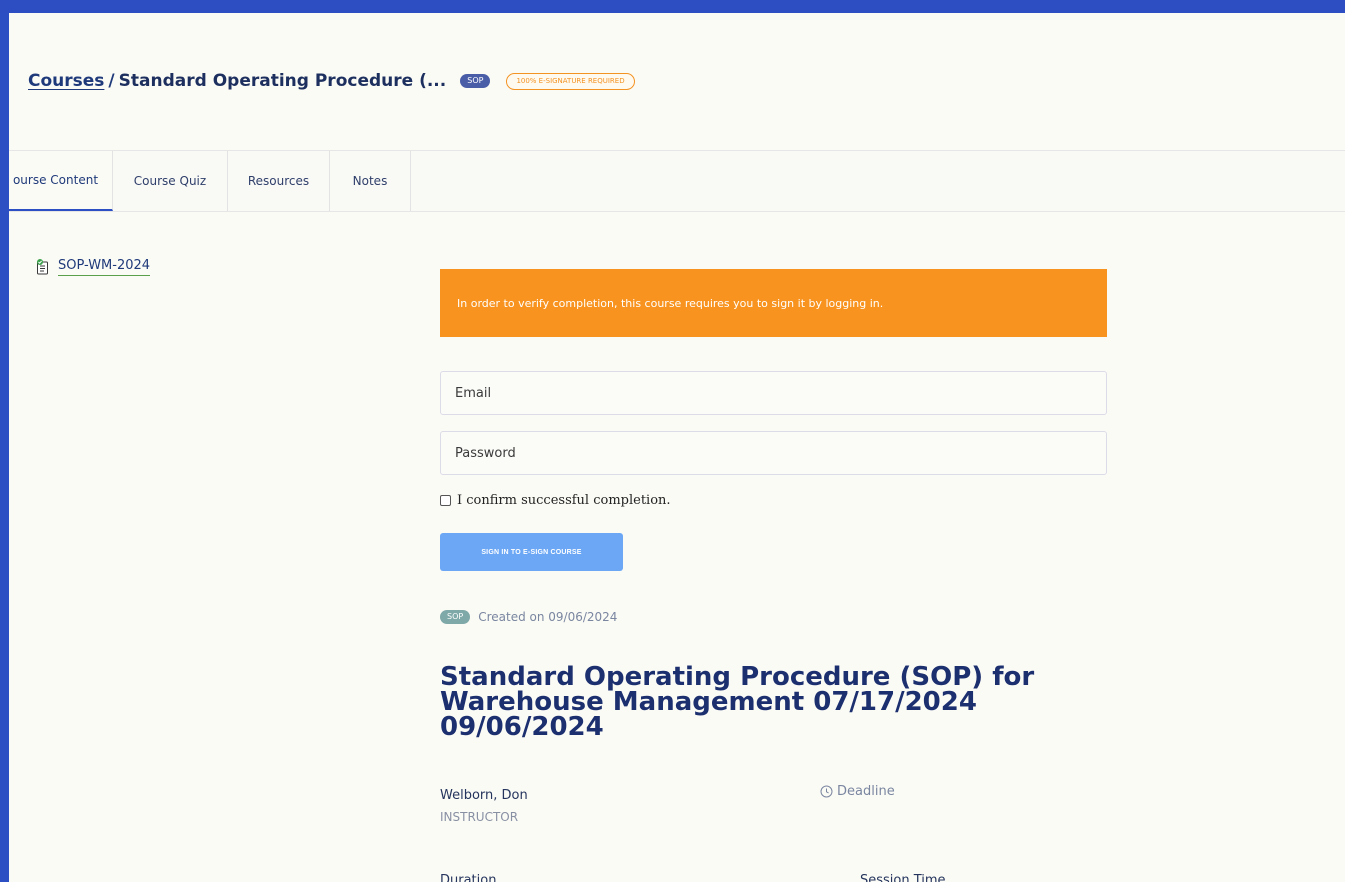  I want to click on sidebar-item-sop-wm-2024: SOP-WM-2024, so click(93, 267).